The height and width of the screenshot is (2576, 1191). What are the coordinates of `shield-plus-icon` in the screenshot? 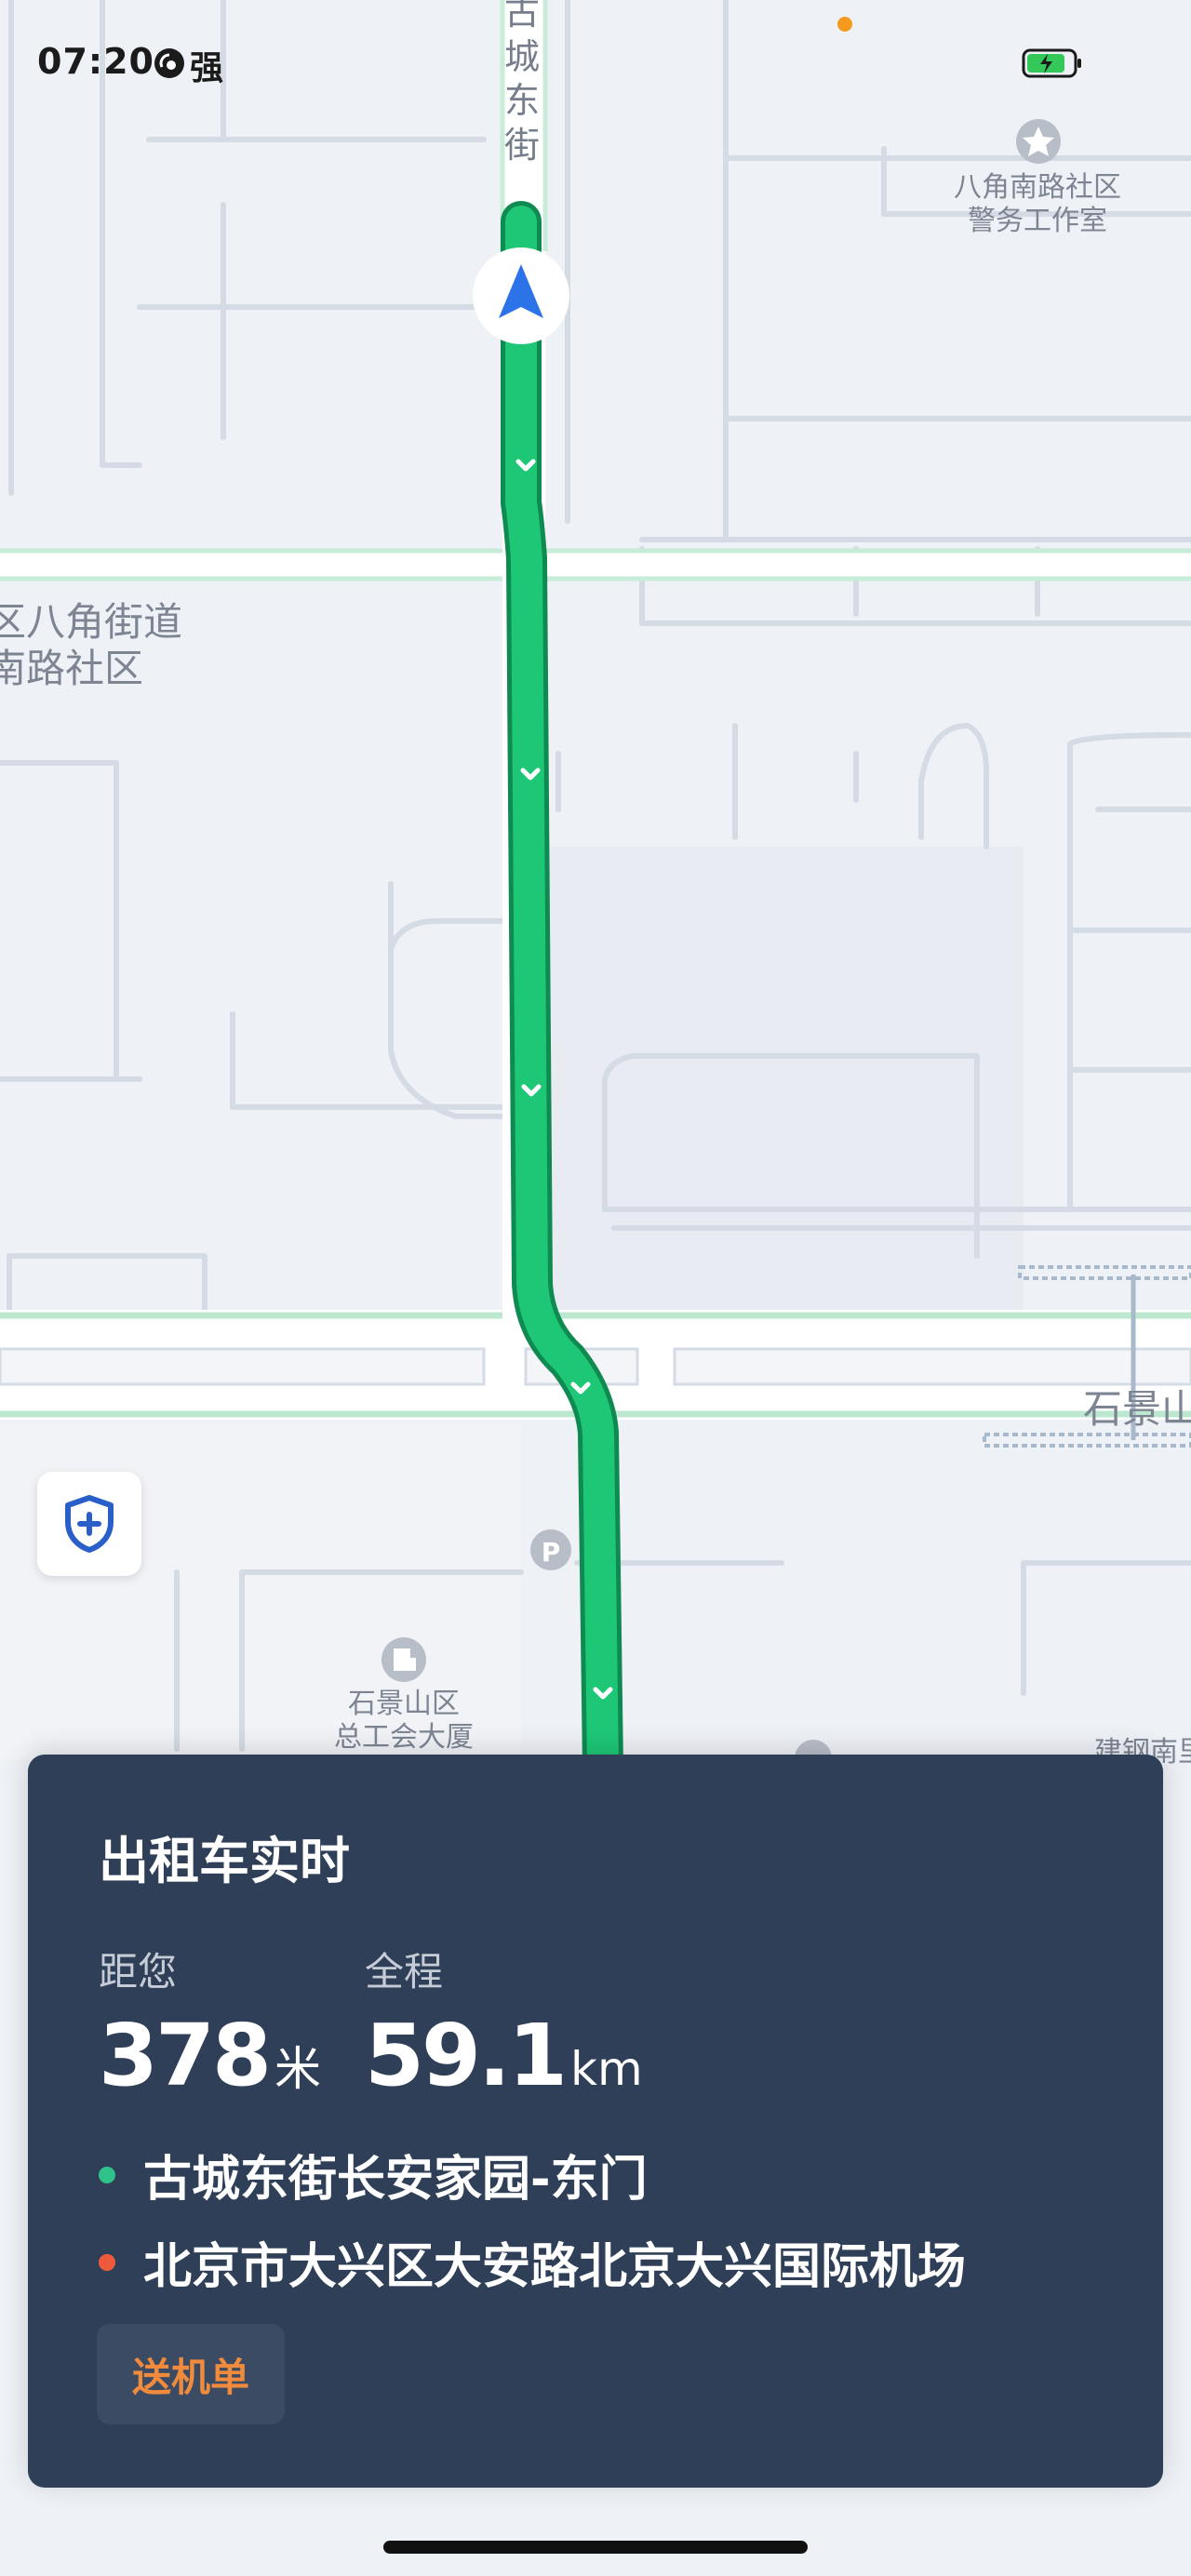 It's located at (89, 1524).